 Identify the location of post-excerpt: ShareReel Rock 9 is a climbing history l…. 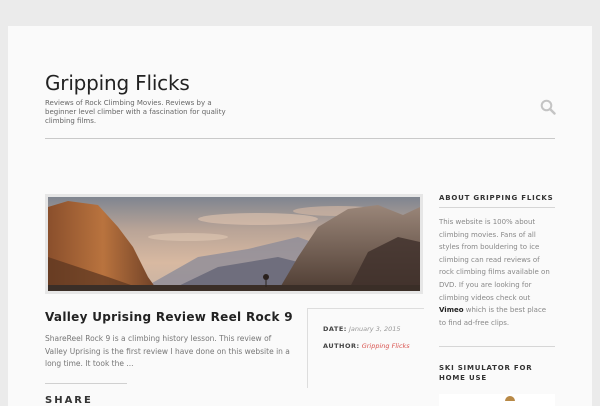
(167, 351).